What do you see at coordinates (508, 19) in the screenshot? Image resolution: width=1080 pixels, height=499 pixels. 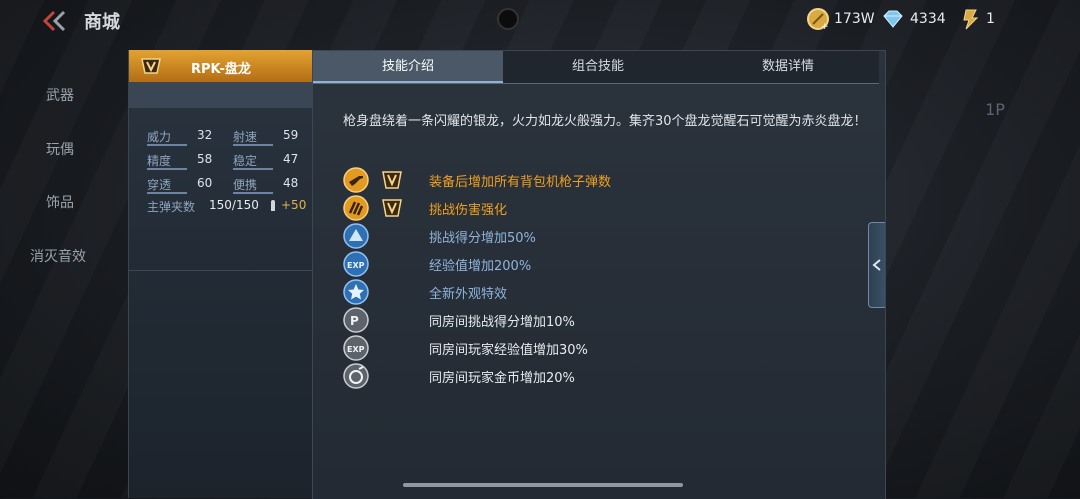 I see `camera-notch` at bounding box center [508, 19].